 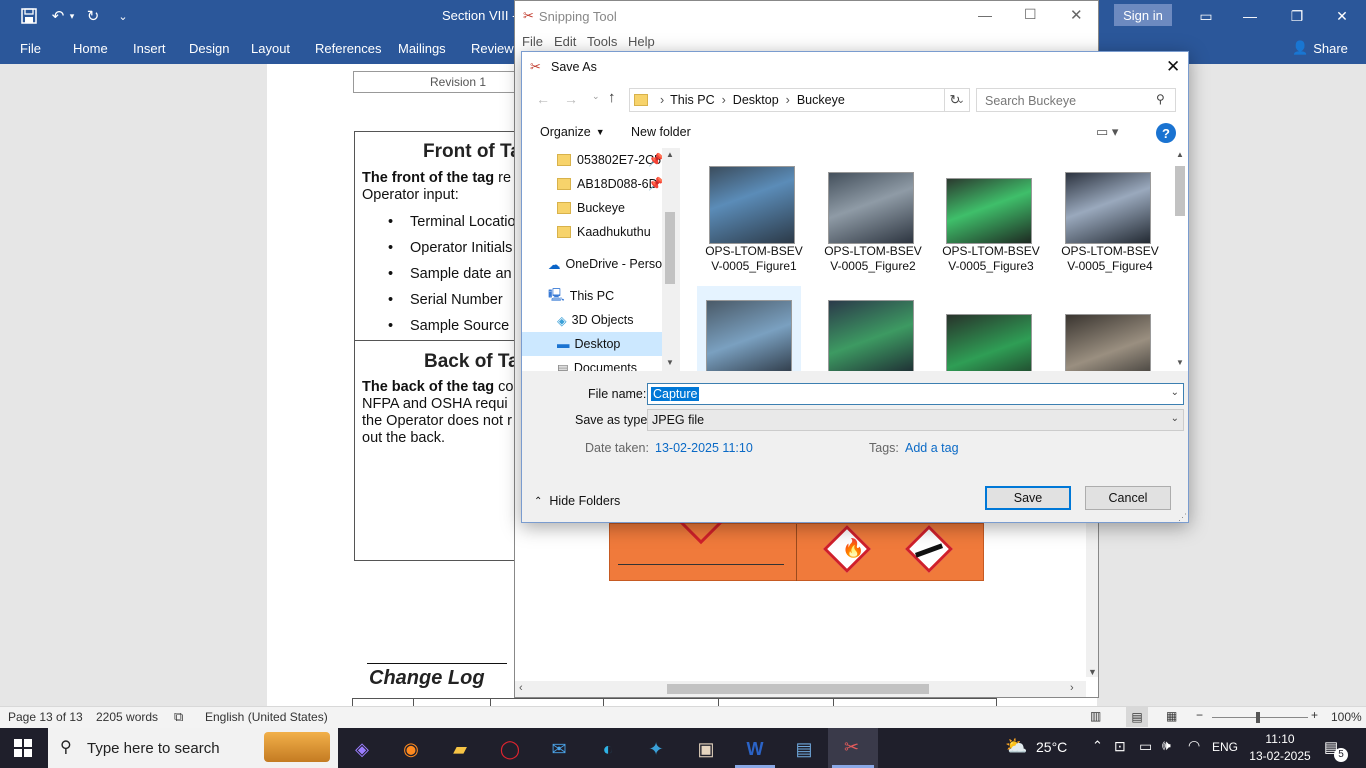 What do you see at coordinates (612, 97) in the screenshot?
I see `up-arrow-icon: ↑` at bounding box center [612, 97].